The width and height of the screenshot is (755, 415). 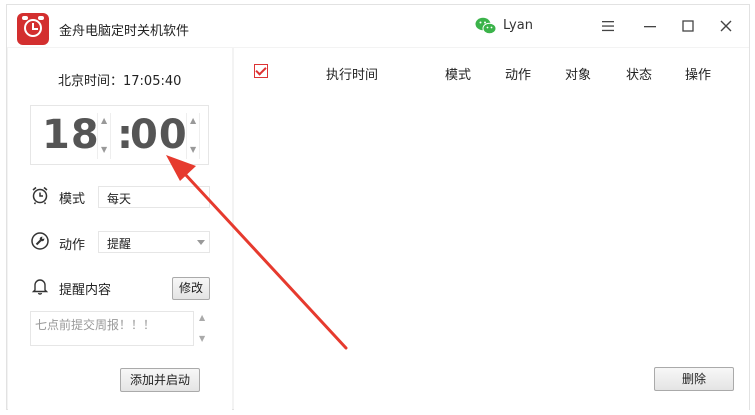 What do you see at coordinates (486, 26) in the screenshot?
I see `wechat-icon` at bounding box center [486, 26].